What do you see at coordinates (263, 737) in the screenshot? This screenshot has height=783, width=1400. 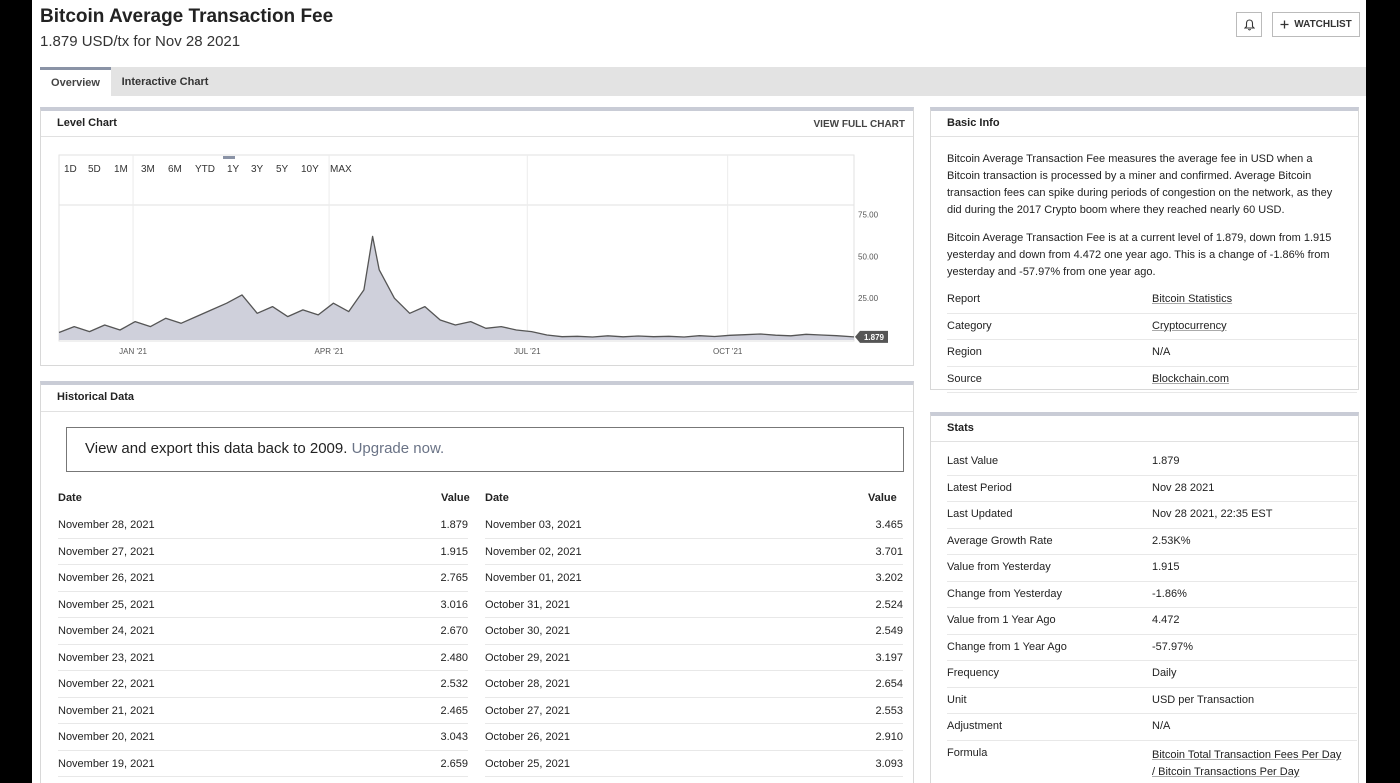 I see `table-row: November 20, 2021 3.043` at bounding box center [263, 737].